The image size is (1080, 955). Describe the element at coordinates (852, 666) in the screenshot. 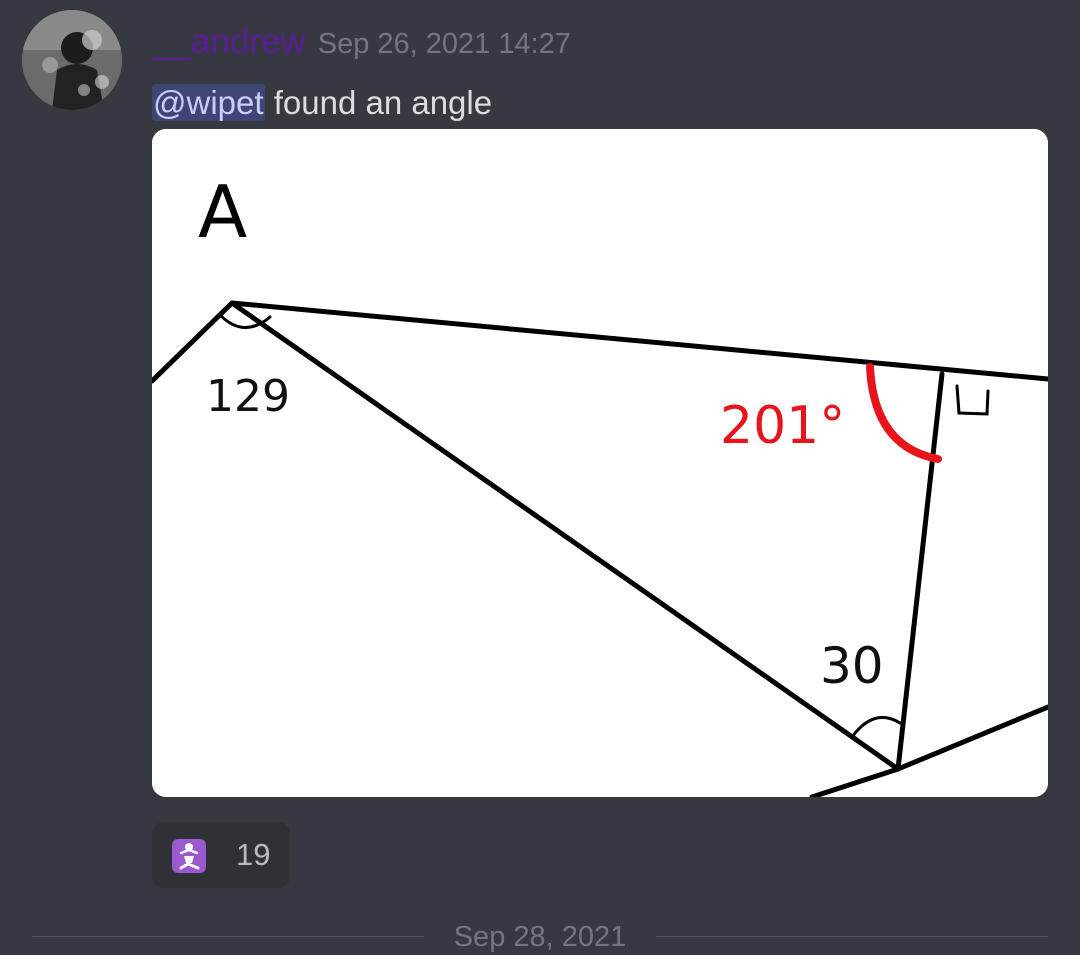

I see `angle-label-30: 30` at that location.